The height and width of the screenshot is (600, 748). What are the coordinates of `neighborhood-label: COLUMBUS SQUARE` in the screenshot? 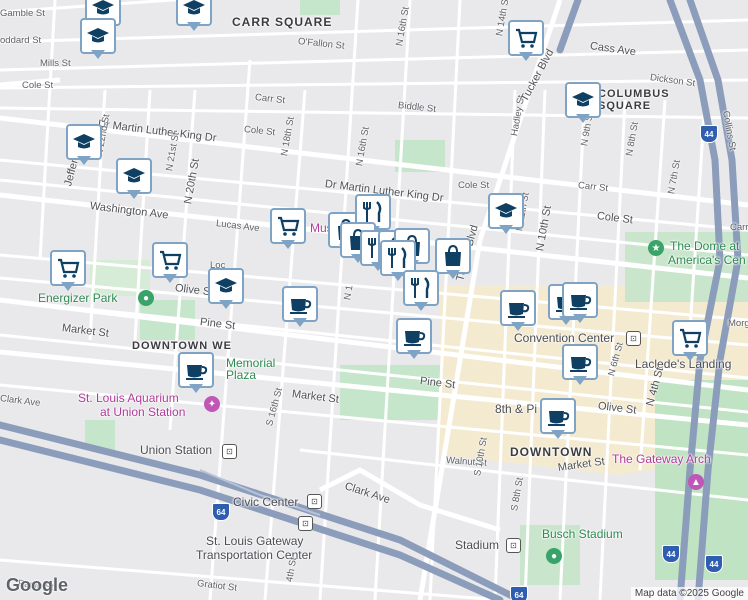 It's located at (634, 100).